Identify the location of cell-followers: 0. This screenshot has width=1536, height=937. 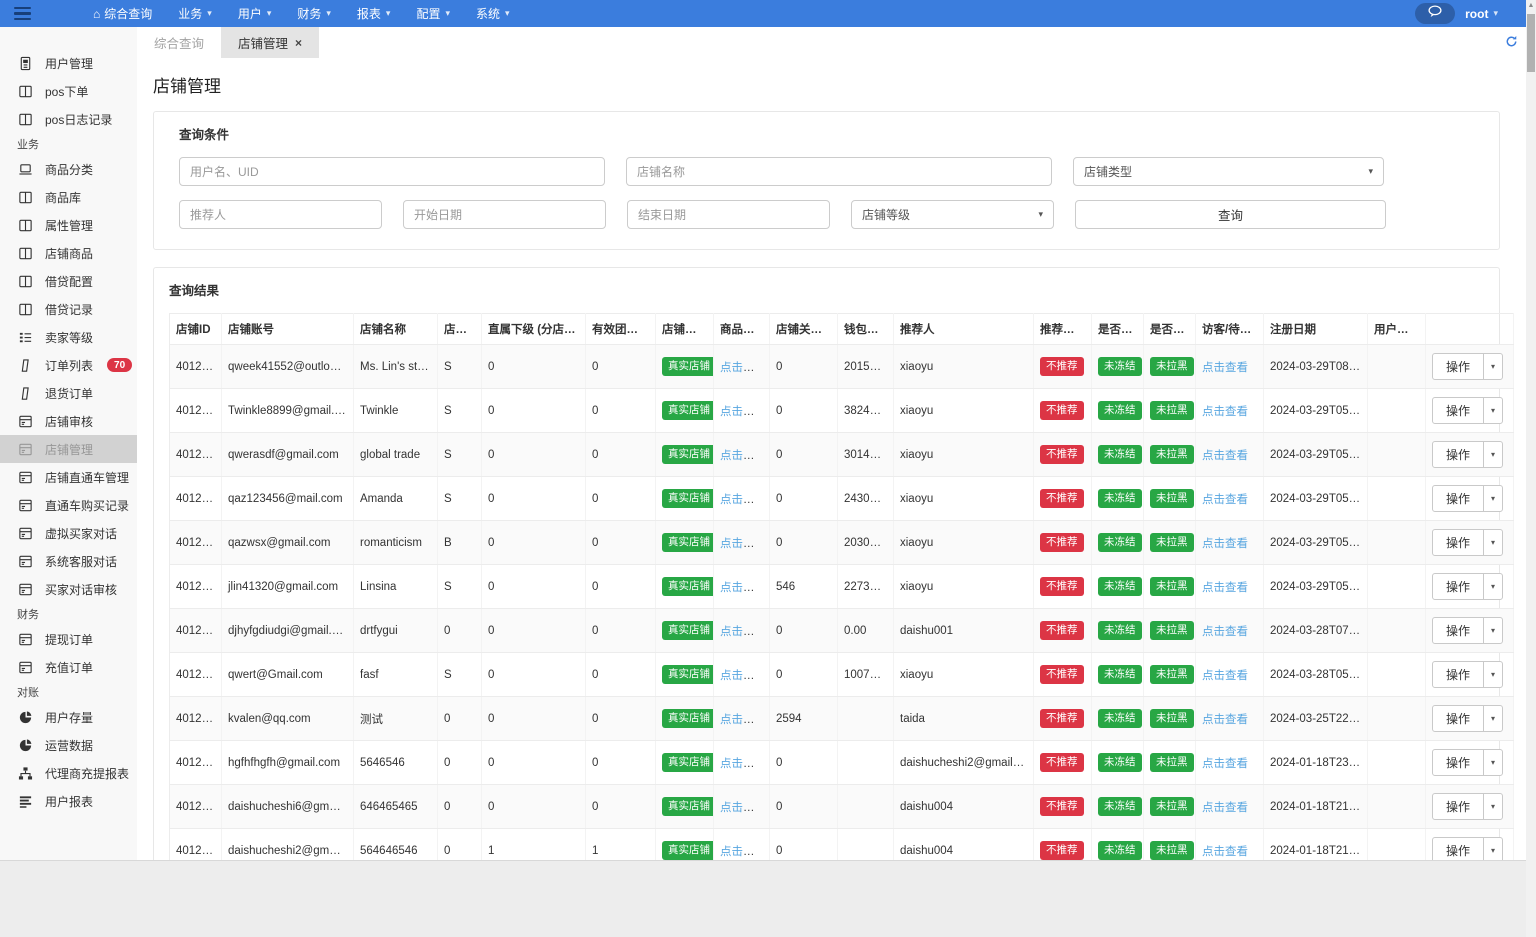
(803, 454).